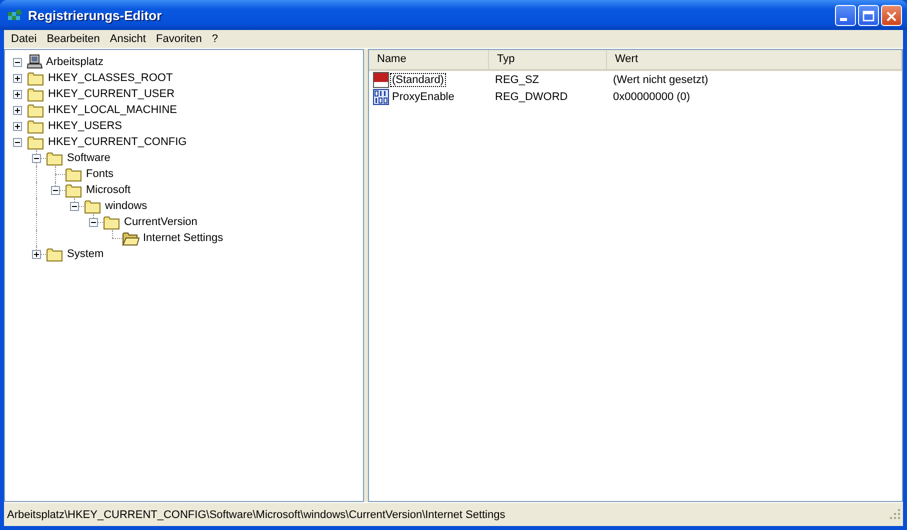  I want to click on value-type: REG_DWORD, so click(531, 96).